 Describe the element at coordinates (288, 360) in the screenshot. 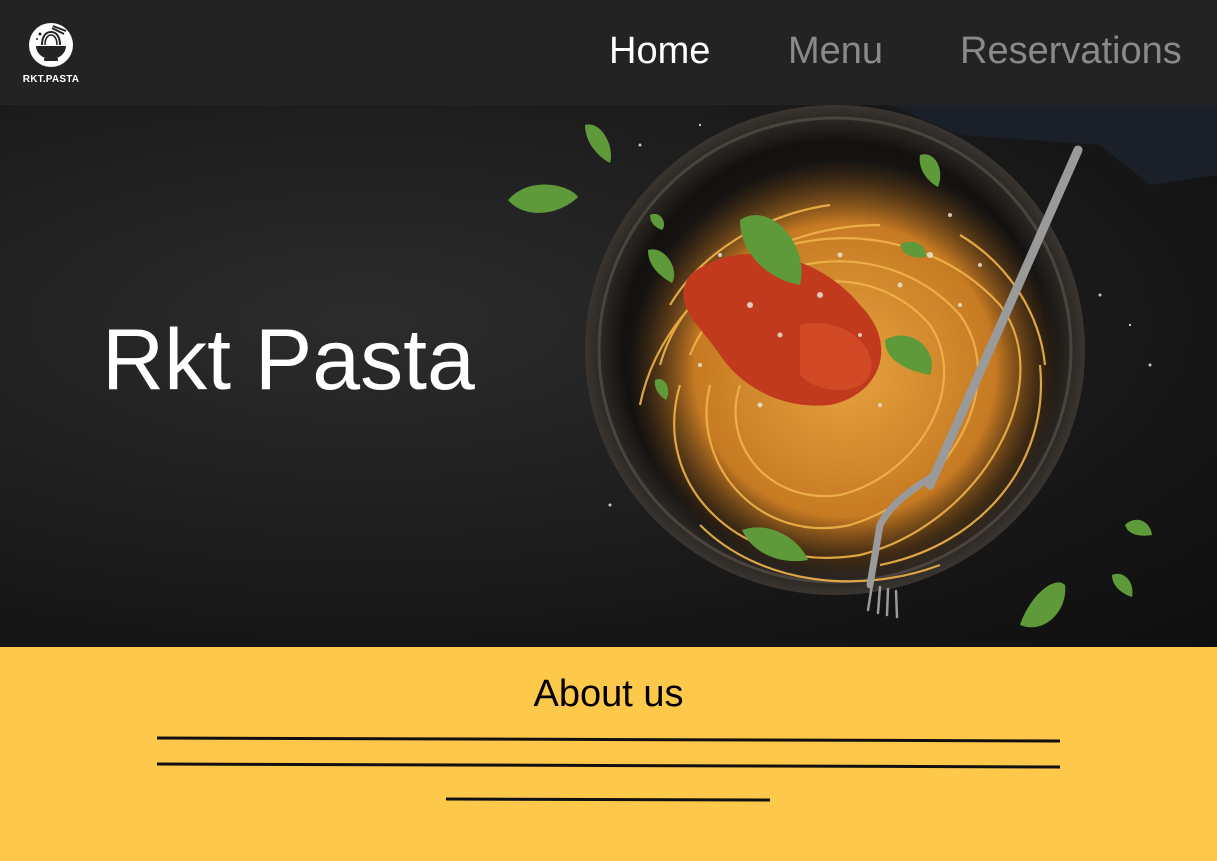

I see `hero-title: Rkt Pasta` at that location.